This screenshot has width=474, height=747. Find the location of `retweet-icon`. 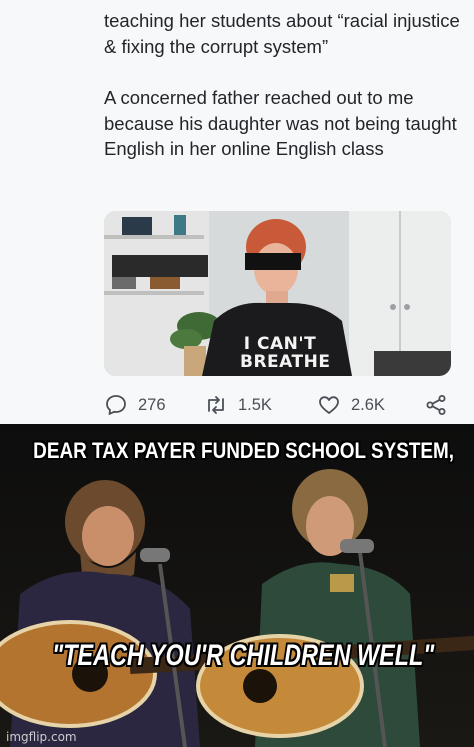

retweet-icon is located at coordinates (216, 405).